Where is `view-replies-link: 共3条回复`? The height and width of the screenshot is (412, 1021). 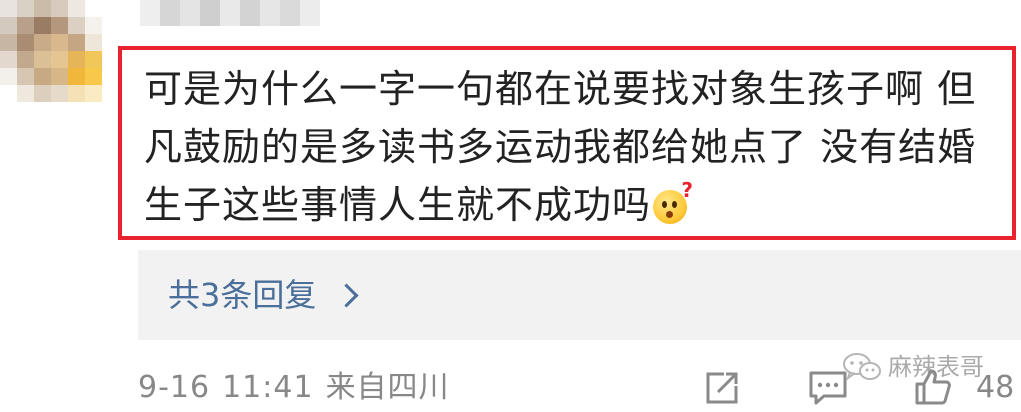 view-replies-link: 共3条回复 is located at coordinates (263, 295).